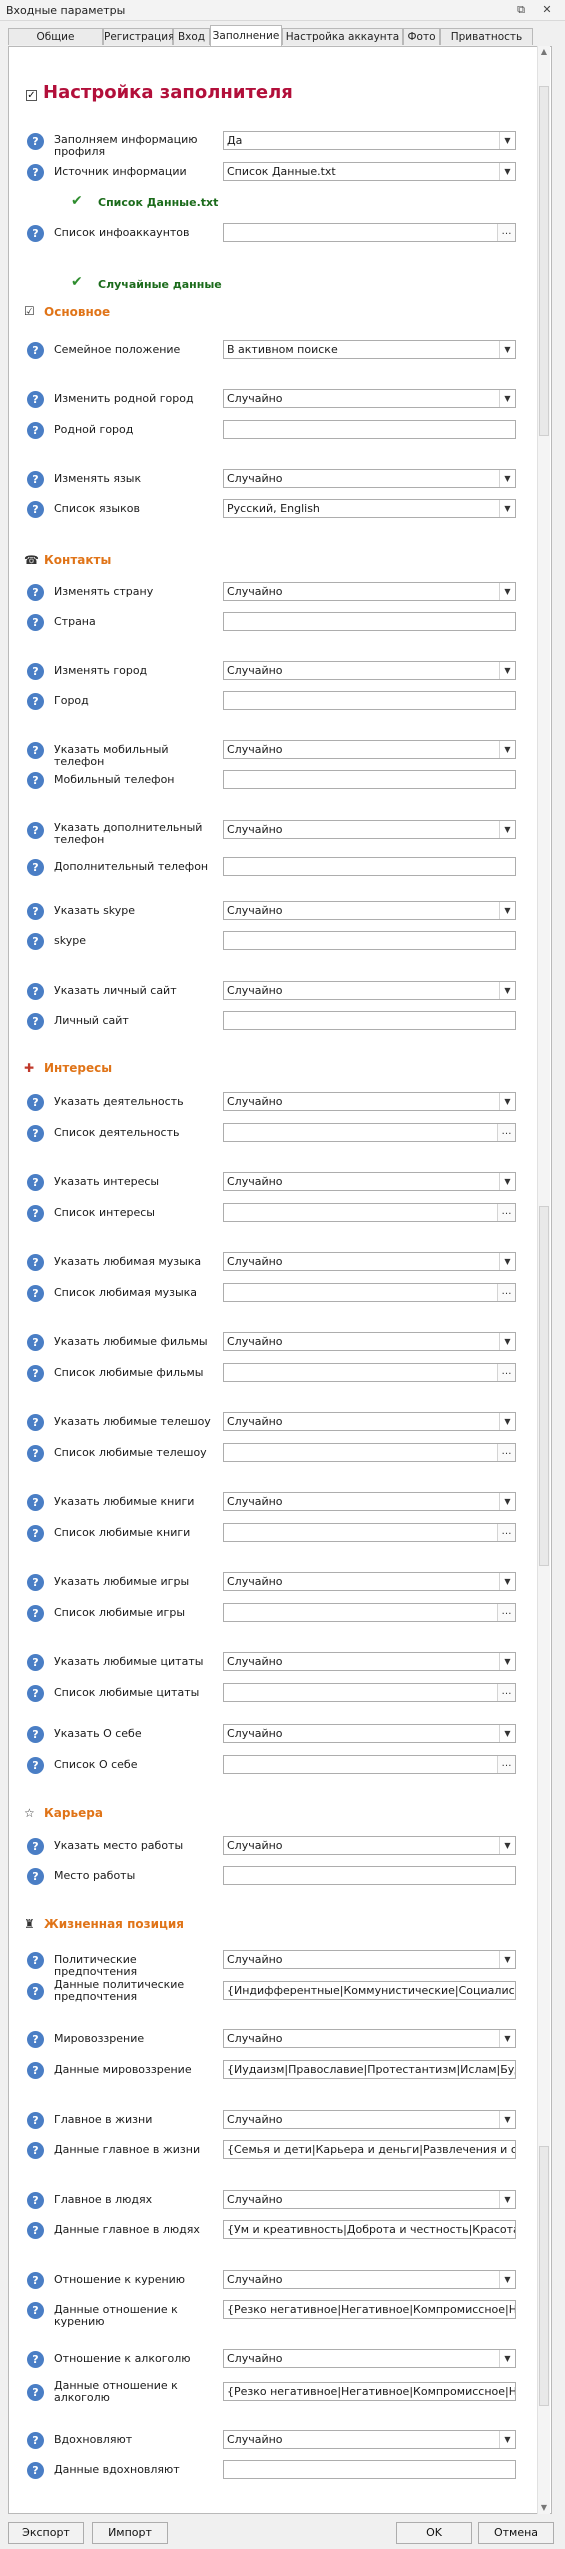 This screenshot has width=565, height=2549. What do you see at coordinates (544, 52) in the screenshot?
I see `scroll-up-icon: ▲` at bounding box center [544, 52].